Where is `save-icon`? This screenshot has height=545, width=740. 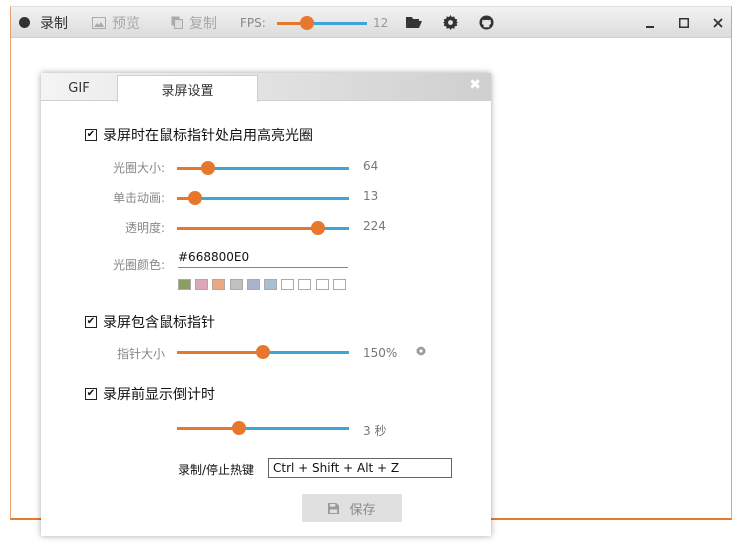
save-icon is located at coordinates (334, 508).